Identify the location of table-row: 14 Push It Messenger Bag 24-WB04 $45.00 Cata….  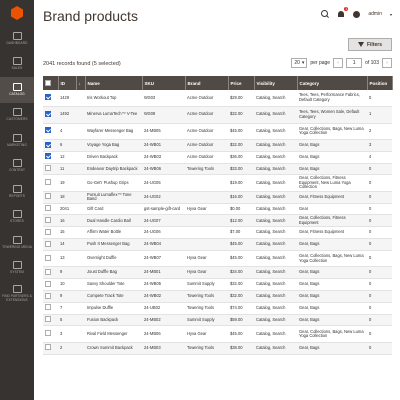
(217, 244).